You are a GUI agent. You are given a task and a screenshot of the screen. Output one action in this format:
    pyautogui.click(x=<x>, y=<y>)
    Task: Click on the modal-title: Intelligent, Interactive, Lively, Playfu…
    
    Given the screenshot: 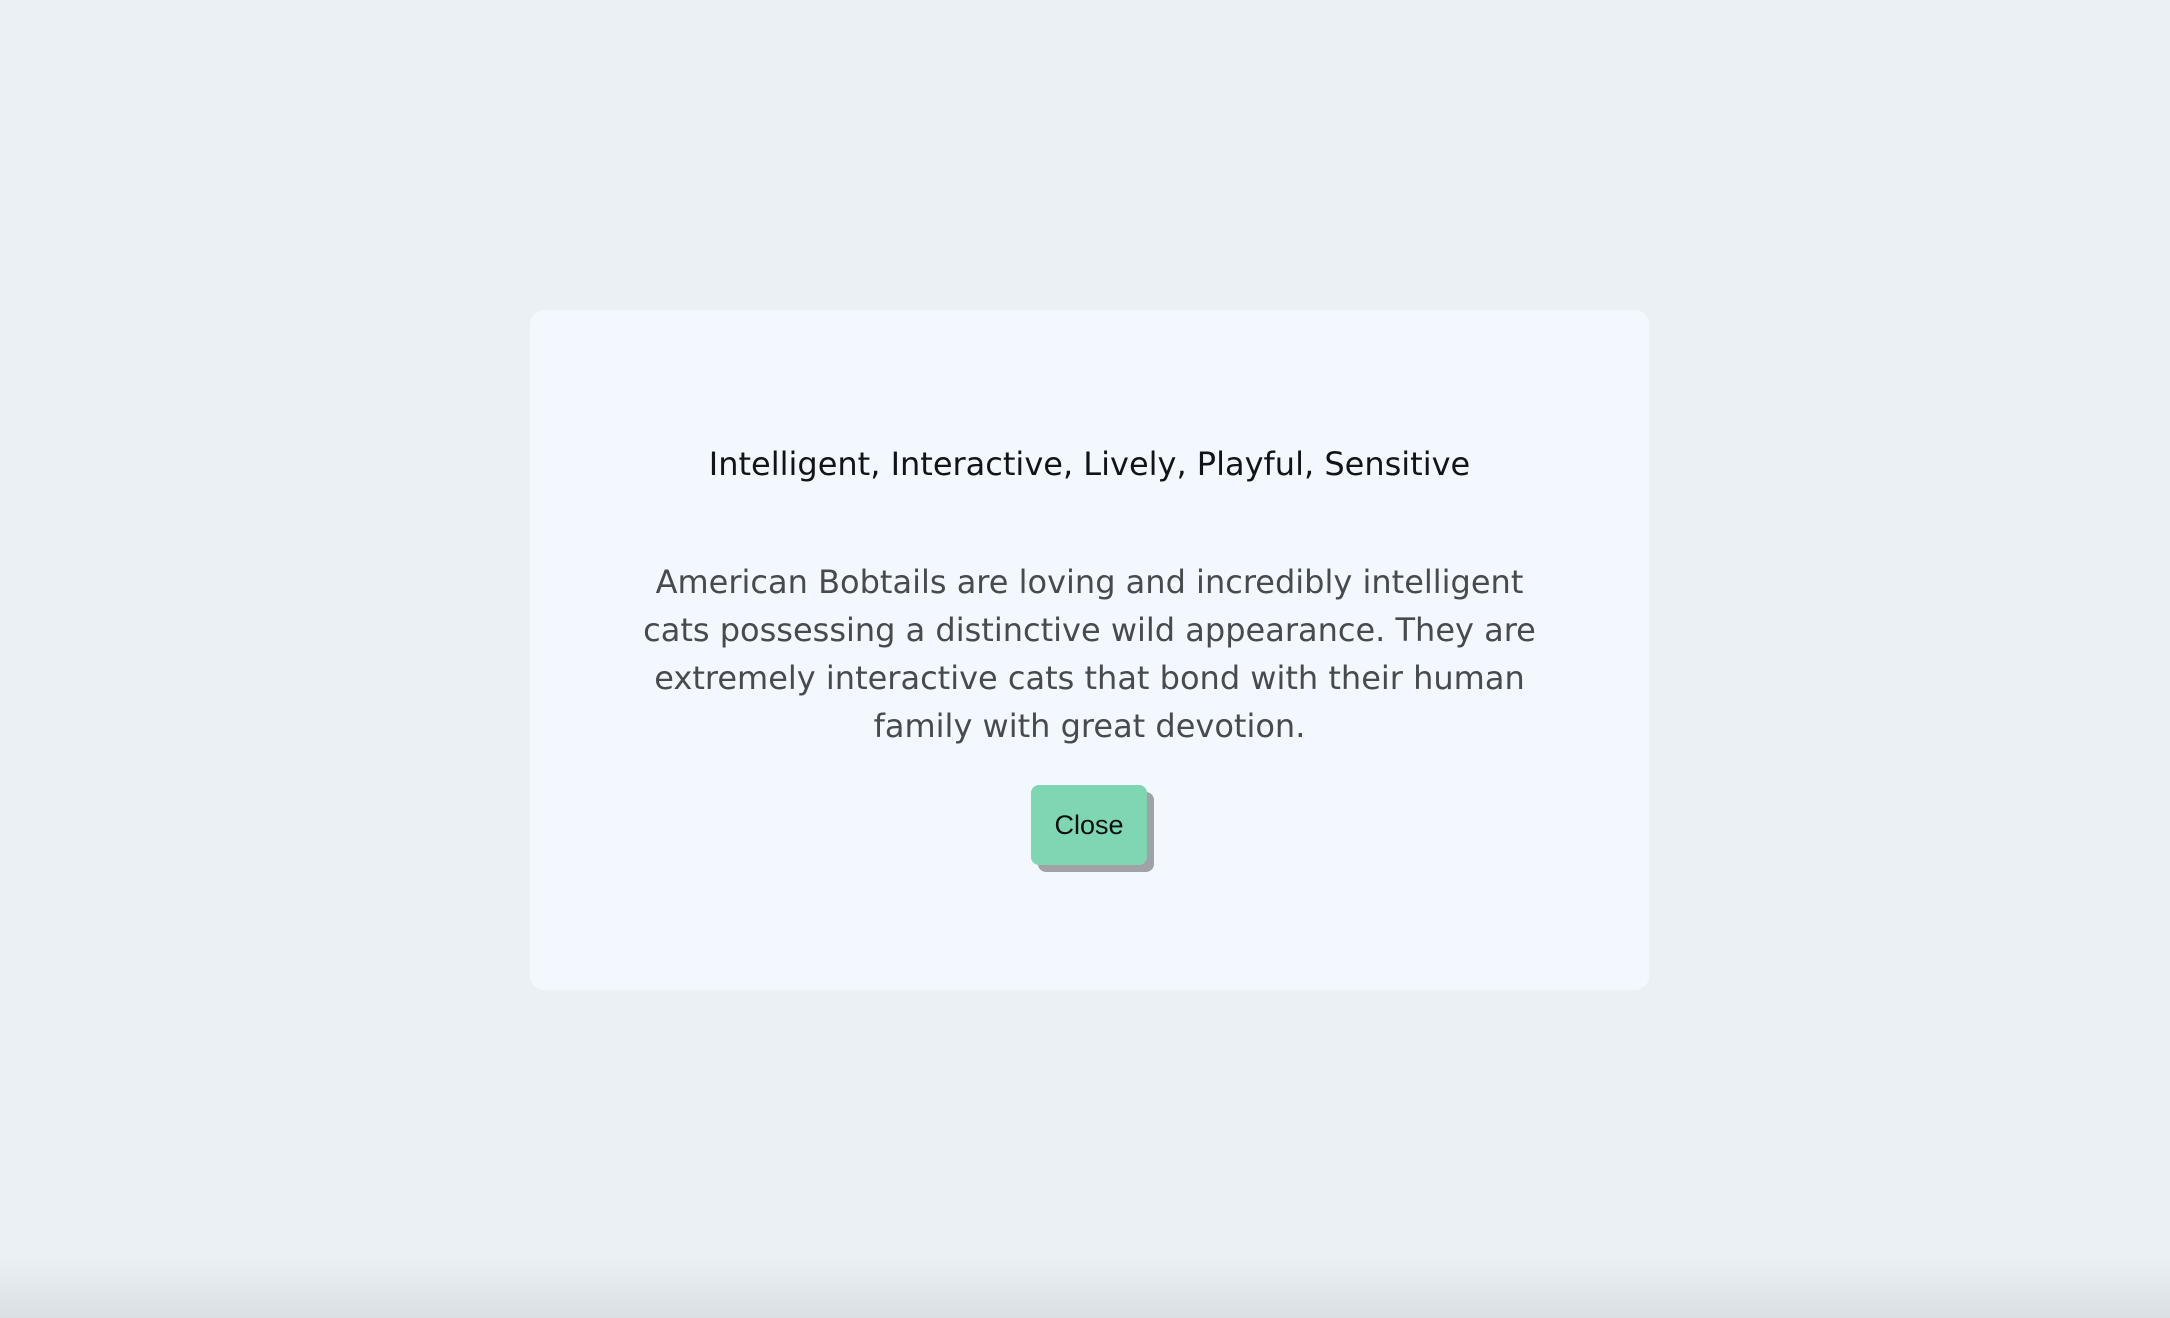 What is the action you would take?
    pyautogui.click(x=1089, y=464)
    